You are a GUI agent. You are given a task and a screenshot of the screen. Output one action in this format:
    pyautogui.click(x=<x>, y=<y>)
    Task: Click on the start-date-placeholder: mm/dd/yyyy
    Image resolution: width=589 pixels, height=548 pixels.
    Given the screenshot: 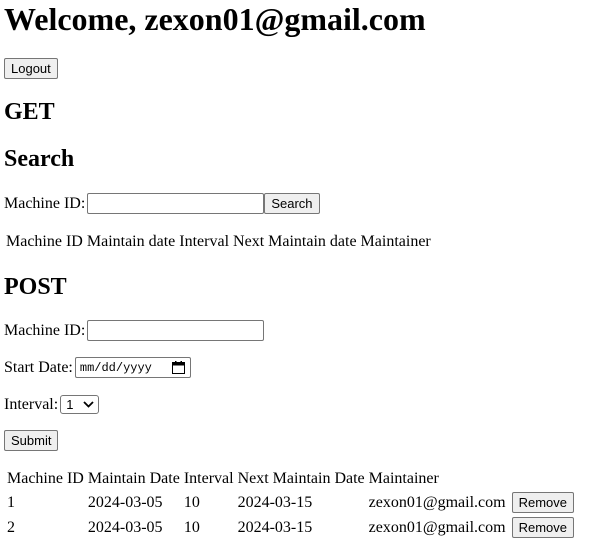 What is the action you would take?
    pyautogui.click(x=115, y=367)
    